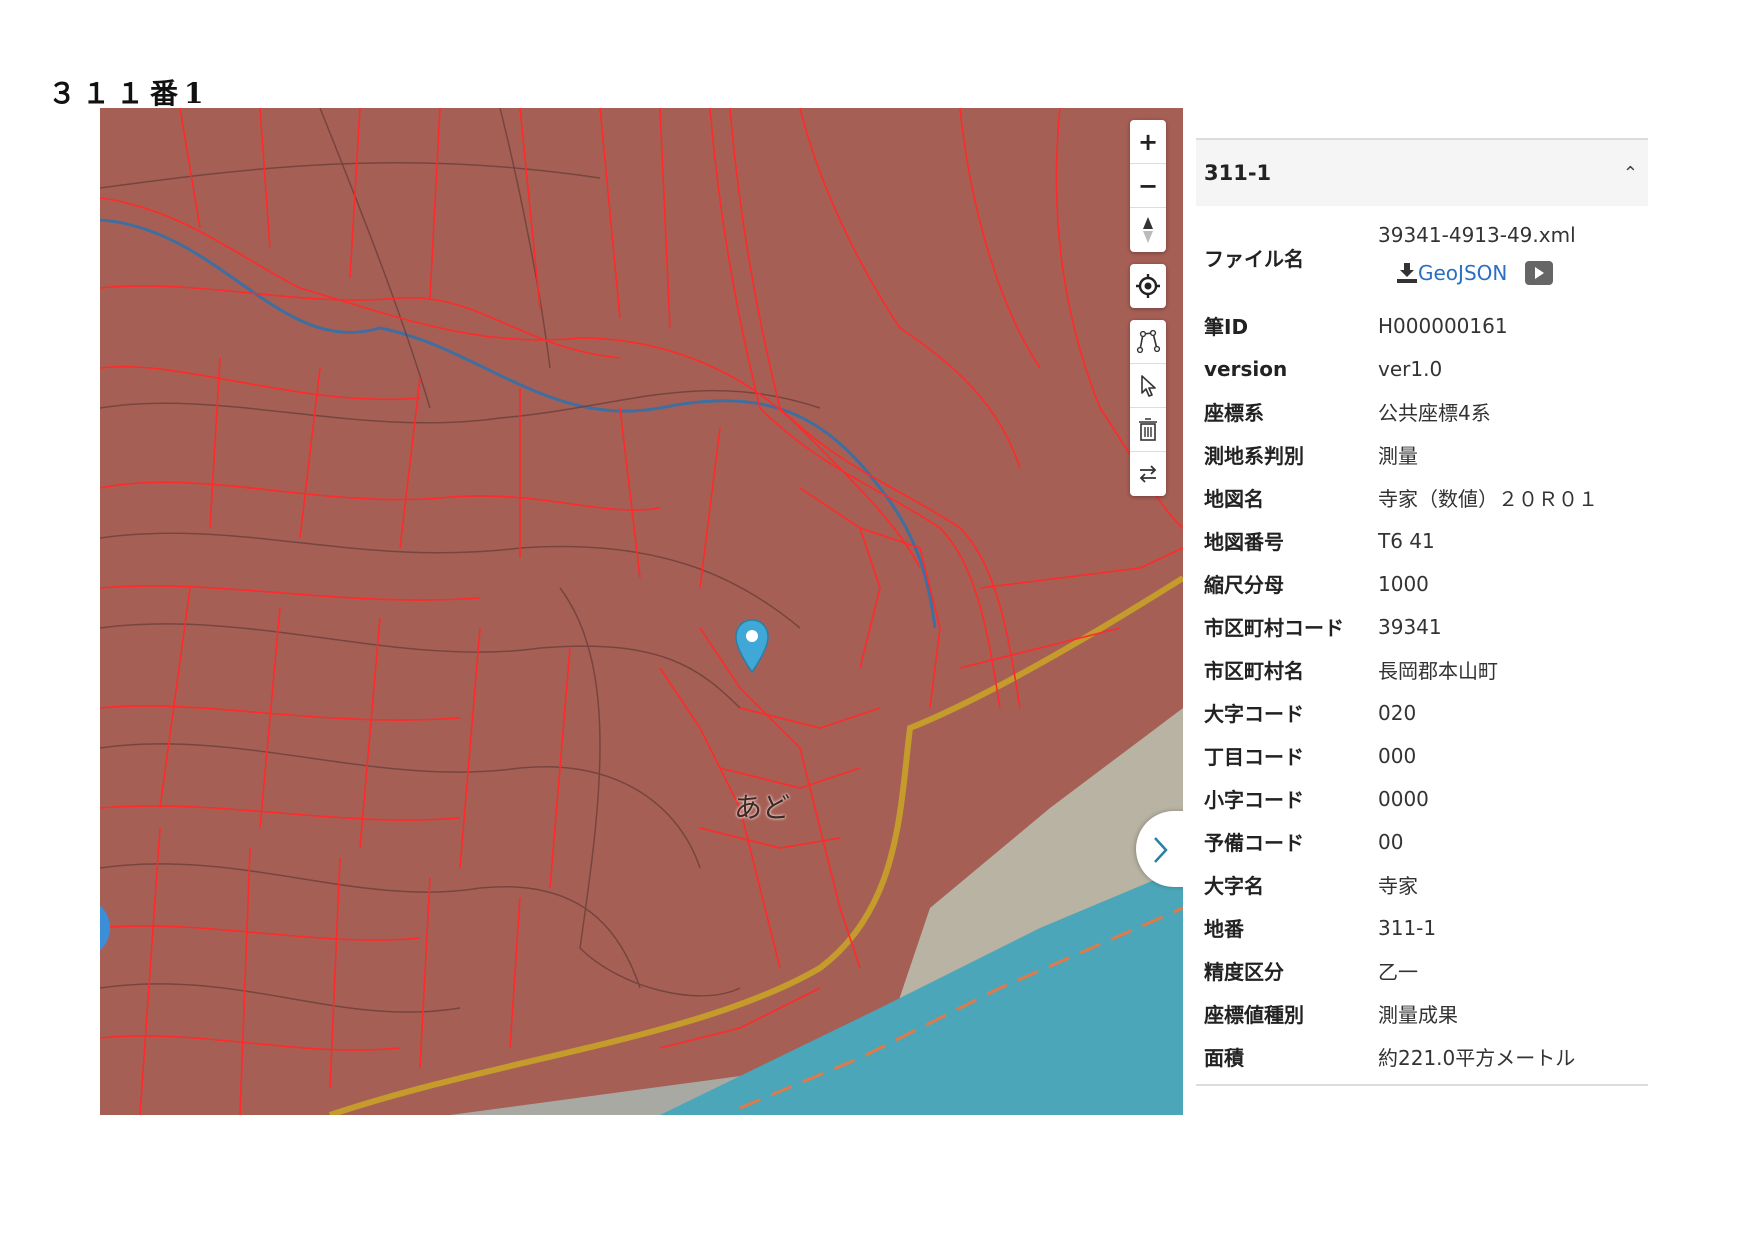  What do you see at coordinates (1244, 542) in the screenshot?
I see `attribute-label: 地図番号` at bounding box center [1244, 542].